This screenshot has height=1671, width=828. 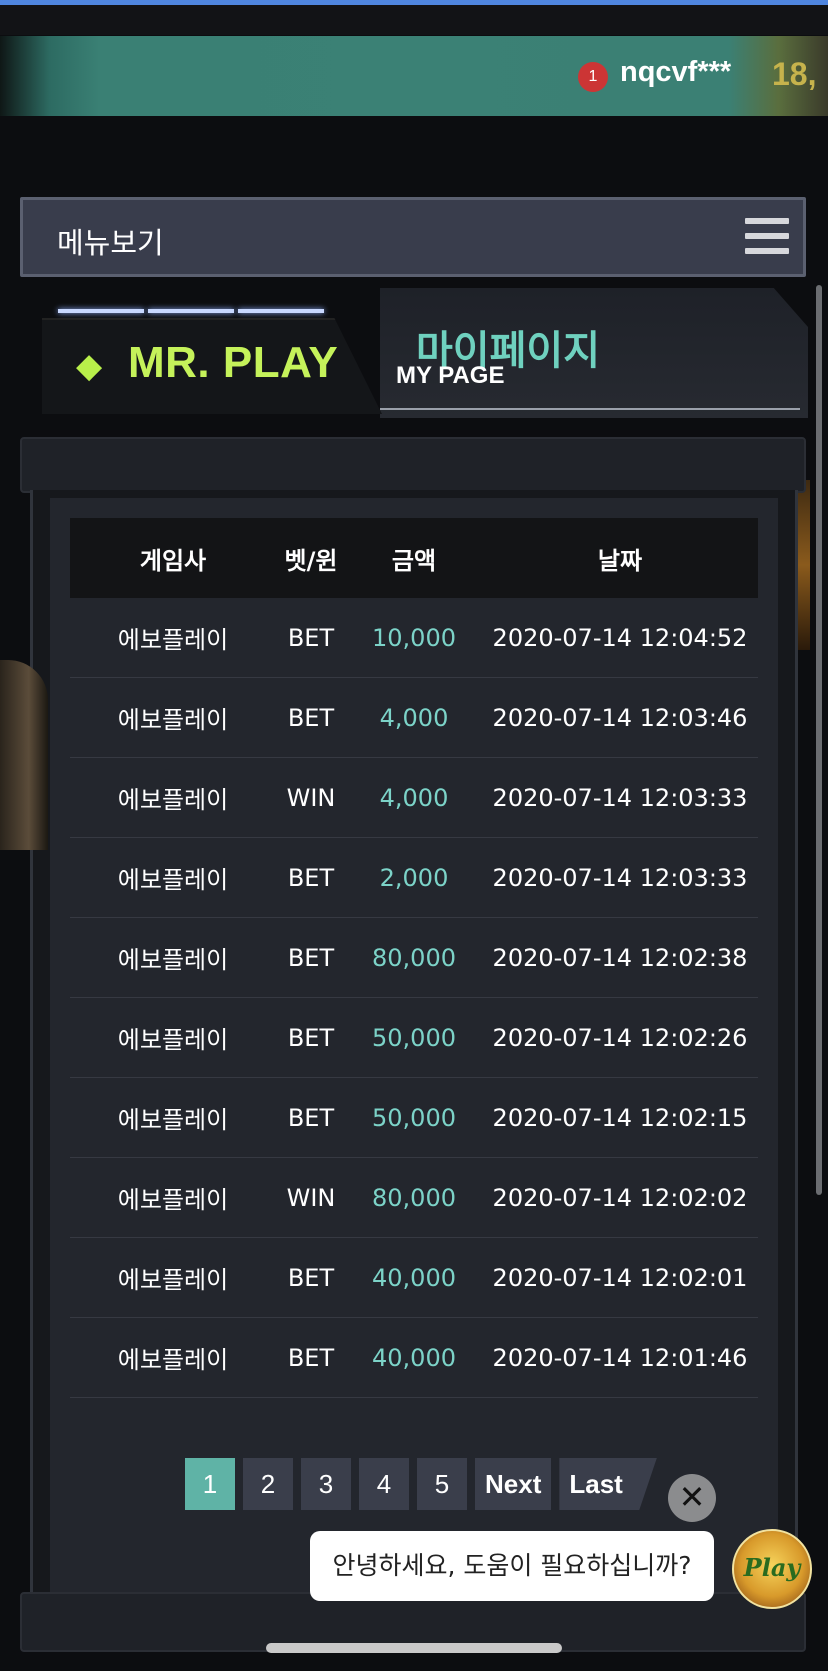 I want to click on table-row: 에보플레이 BET 50,000 2020-07-14 12:02:15, so click(x=414, y=1118).